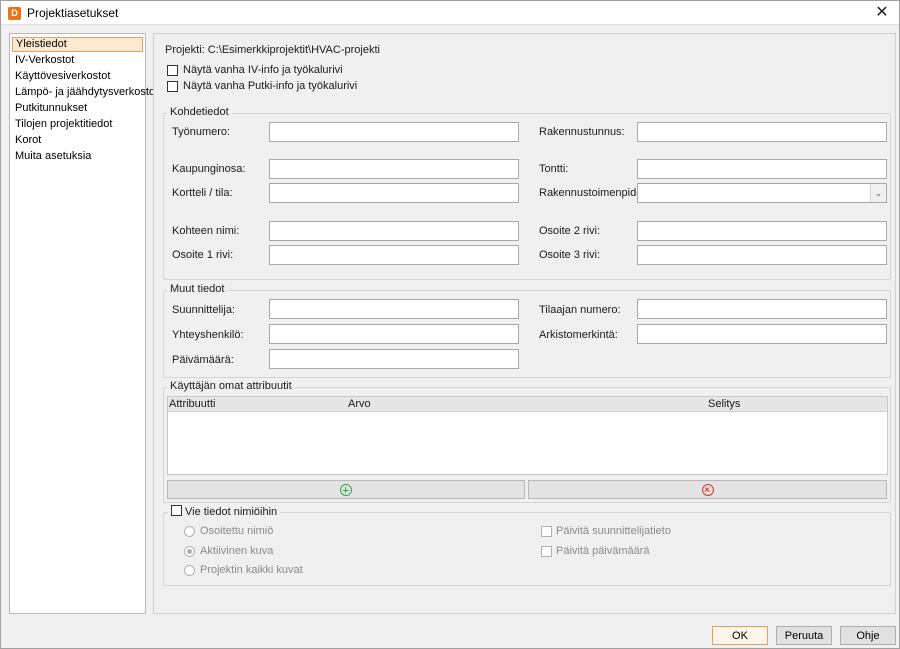  Describe the element at coordinates (202, 193) in the screenshot. I see `kortteli-label: Kortteli / tila:` at that location.